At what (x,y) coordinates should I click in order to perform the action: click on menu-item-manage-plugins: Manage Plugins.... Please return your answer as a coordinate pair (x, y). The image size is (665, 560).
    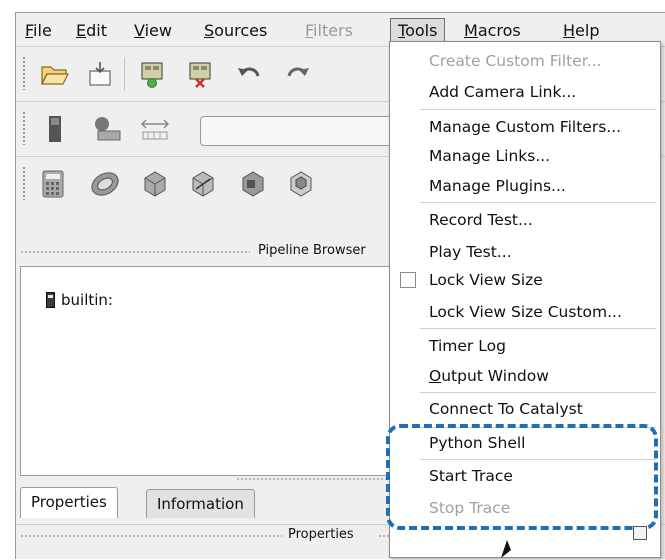
    Looking at the image, I should click on (497, 186).